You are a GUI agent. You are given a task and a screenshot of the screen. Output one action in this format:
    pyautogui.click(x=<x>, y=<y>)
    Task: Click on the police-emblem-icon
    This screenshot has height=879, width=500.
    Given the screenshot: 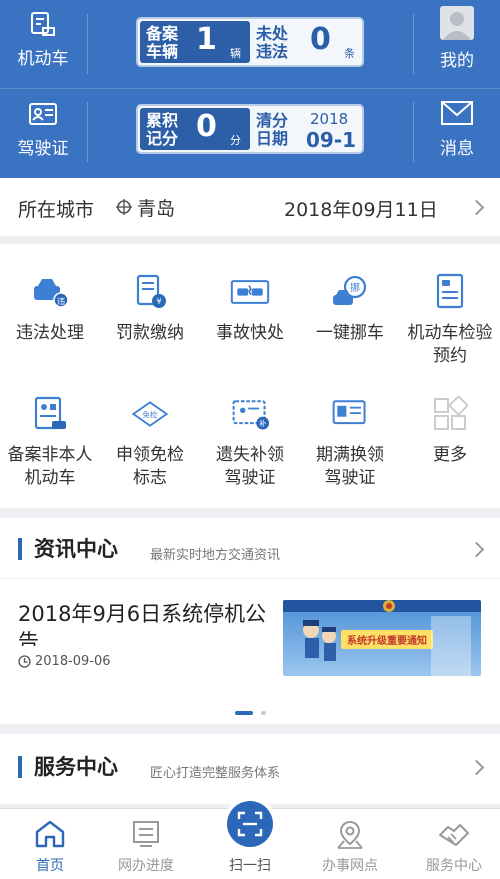 What is the action you would take?
    pyautogui.click(x=389, y=606)
    